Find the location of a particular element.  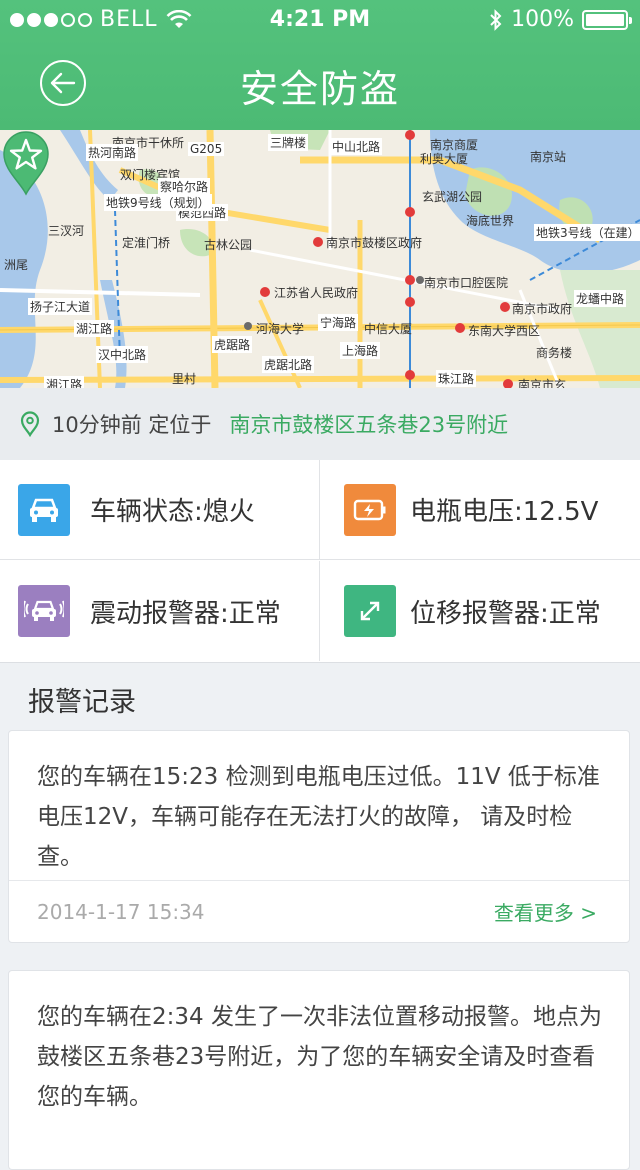

battery-voltage-cell: 电瓶电压:12.5V is located at coordinates (480, 510).